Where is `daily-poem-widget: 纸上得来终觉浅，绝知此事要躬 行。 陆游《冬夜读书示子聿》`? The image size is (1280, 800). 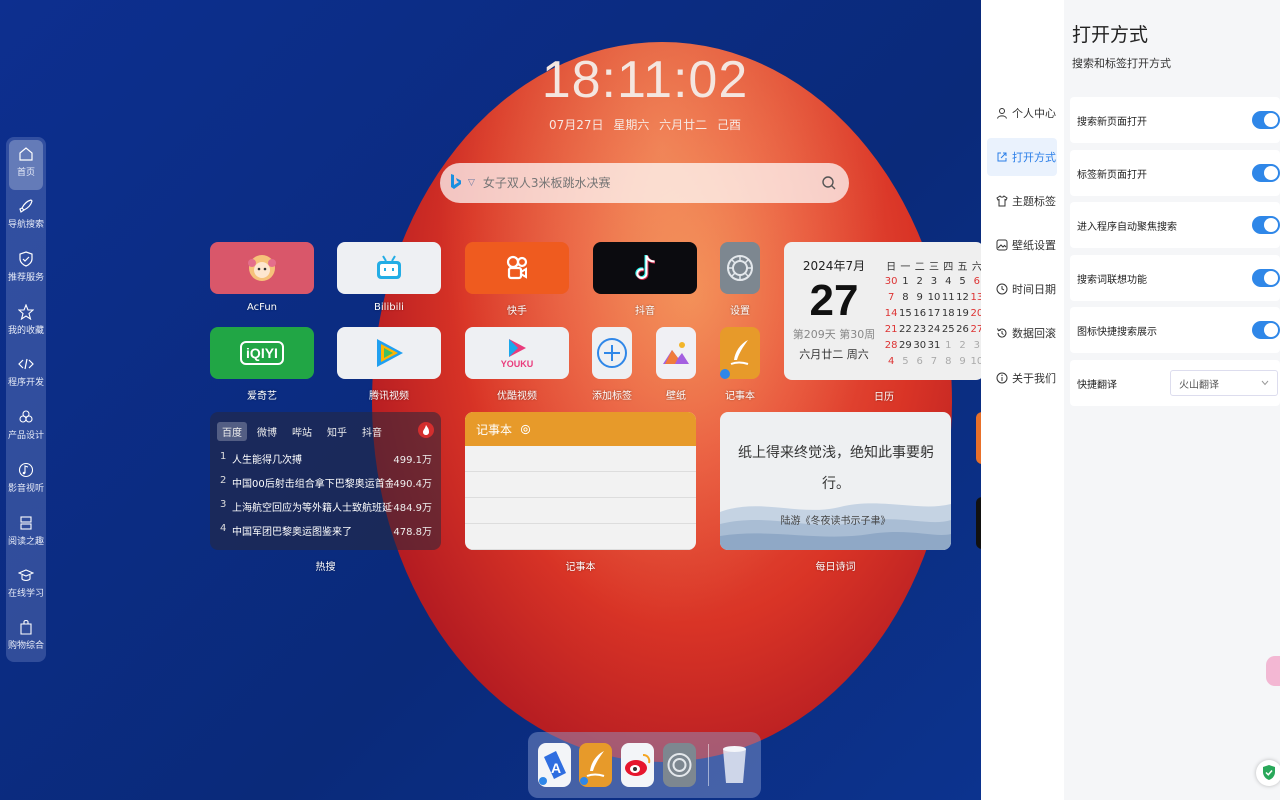 daily-poem-widget: 纸上得来终觉浅，绝知此事要躬 行。 陆游《冬夜读书示子聿》 is located at coordinates (835, 481).